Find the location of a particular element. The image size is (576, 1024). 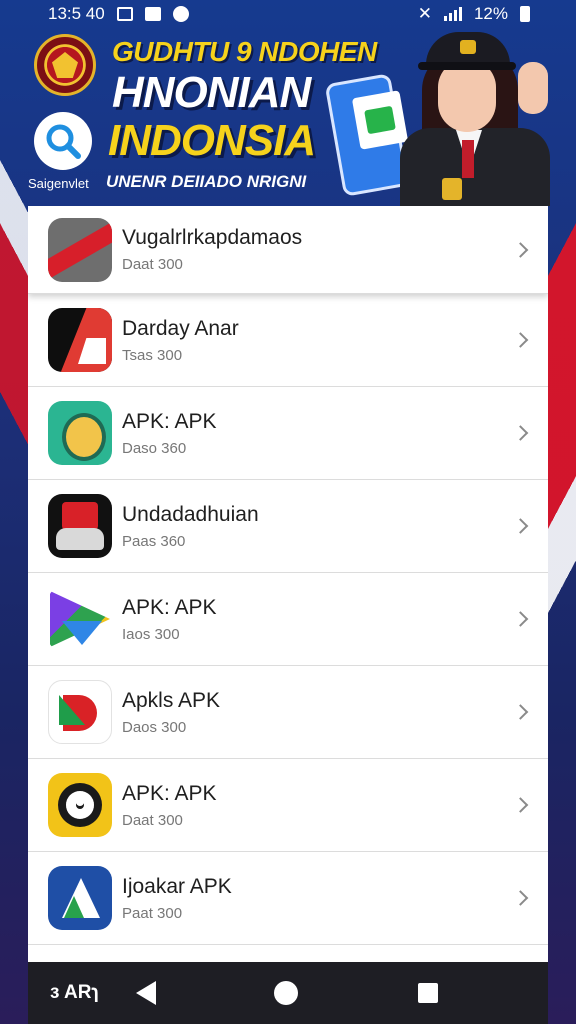

app-notification-icon is located at coordinates (180, 14).